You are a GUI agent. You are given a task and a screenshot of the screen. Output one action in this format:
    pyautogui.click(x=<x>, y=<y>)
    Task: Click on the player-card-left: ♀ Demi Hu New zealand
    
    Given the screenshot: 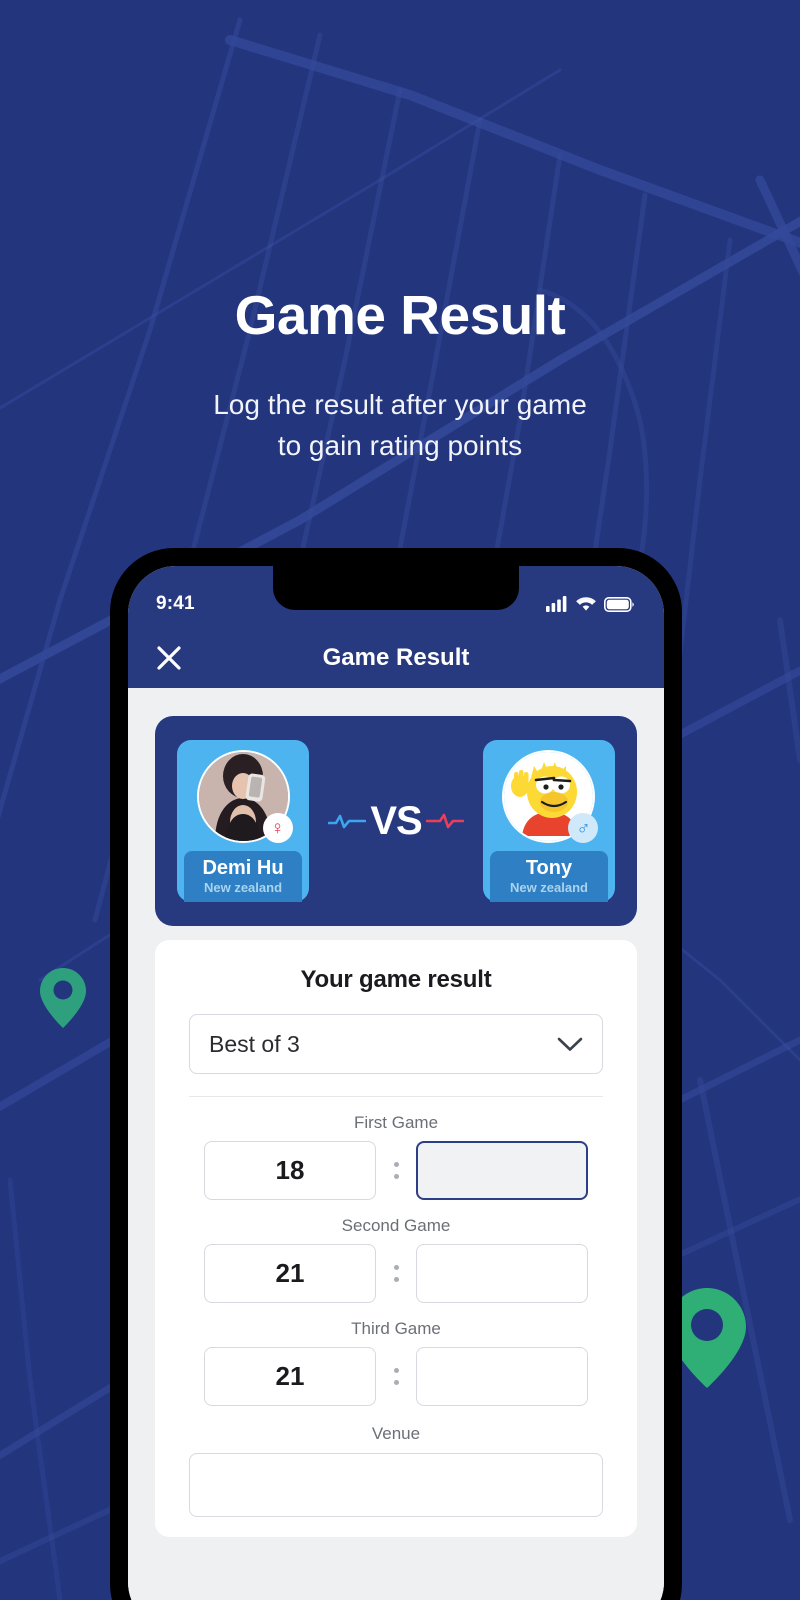 What is the action you would take?
    pyautogui.click(x=243, y=821)
    